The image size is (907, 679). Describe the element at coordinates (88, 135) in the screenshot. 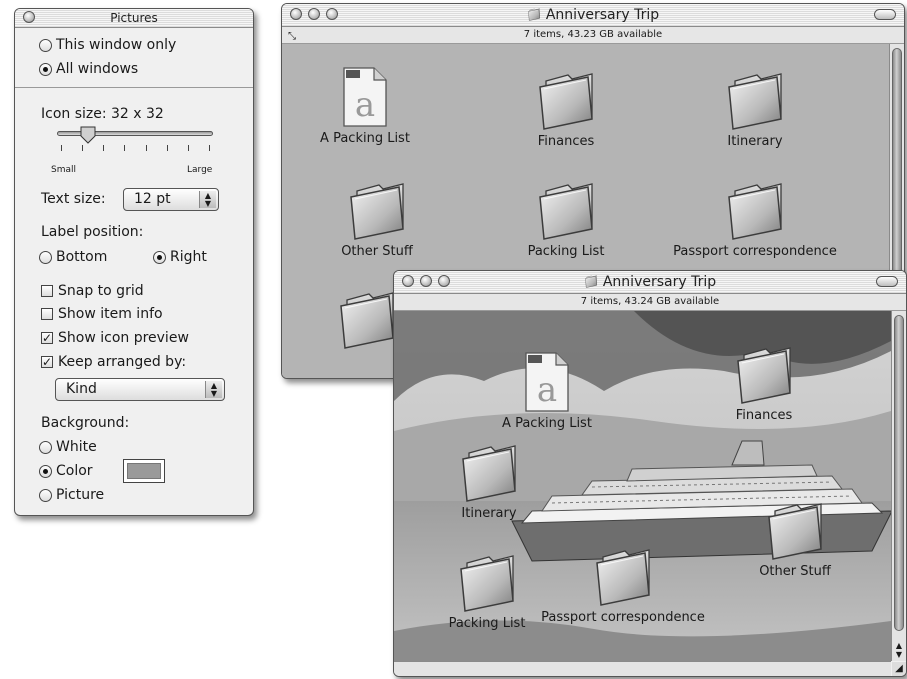

I see `slider-knob` at that location.